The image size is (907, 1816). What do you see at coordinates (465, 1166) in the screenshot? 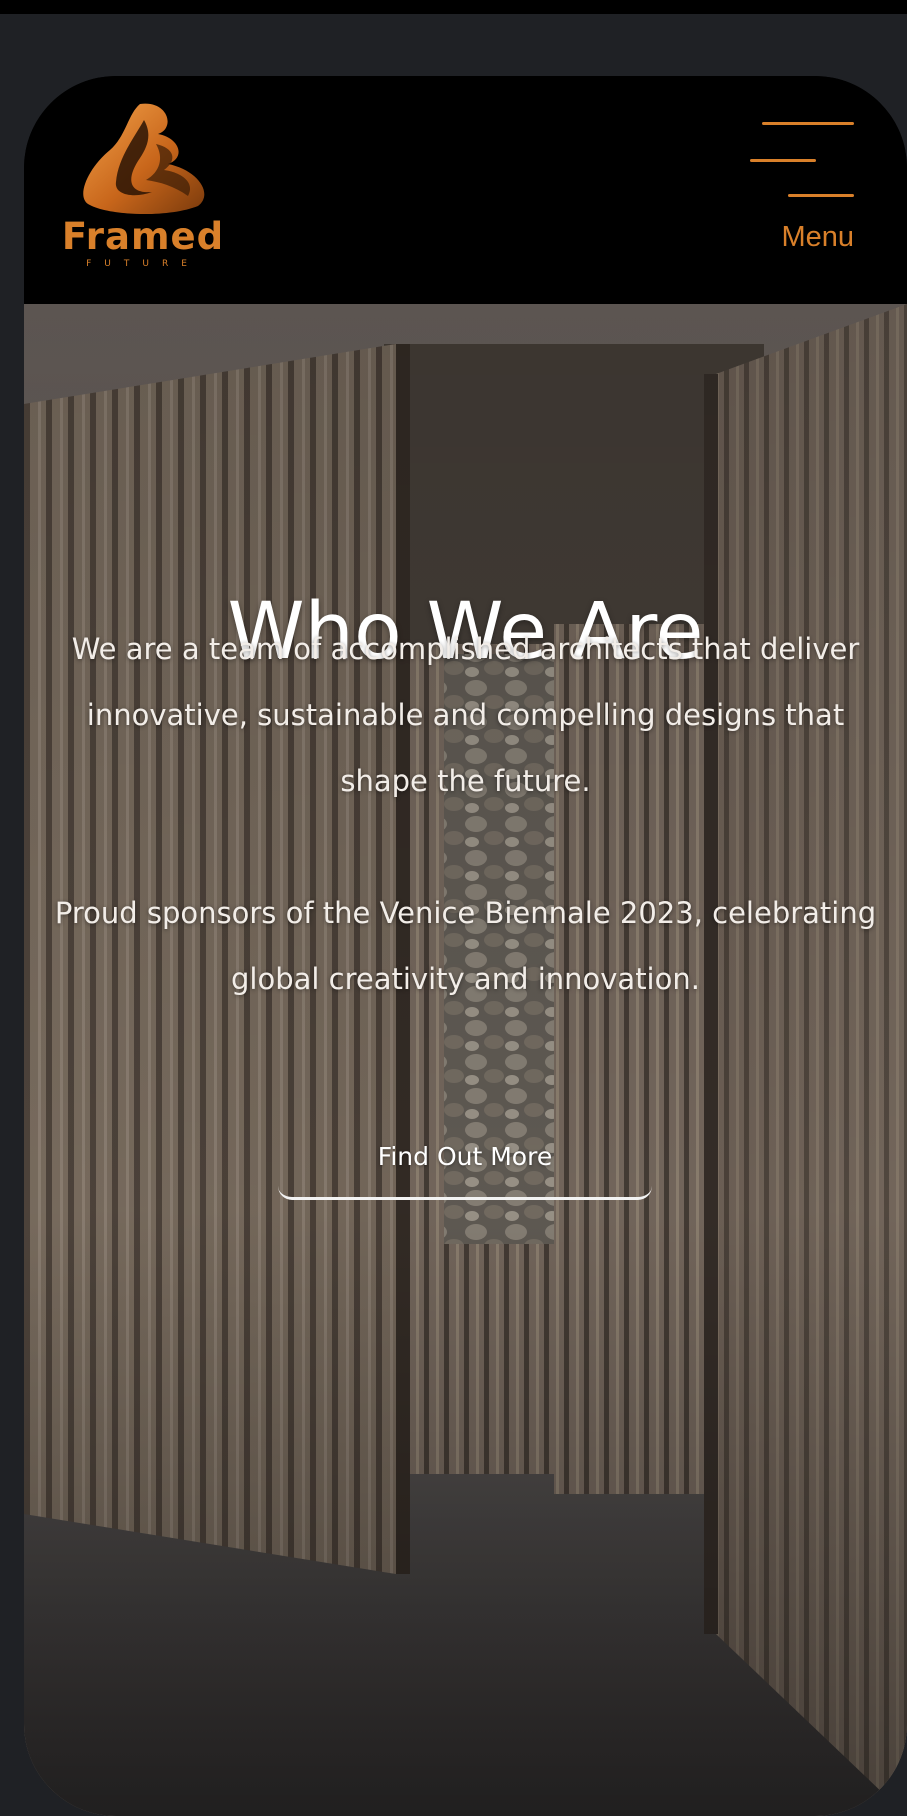
I see `find-out-more-button: Find Out More` at bounding box center [465, 1166].